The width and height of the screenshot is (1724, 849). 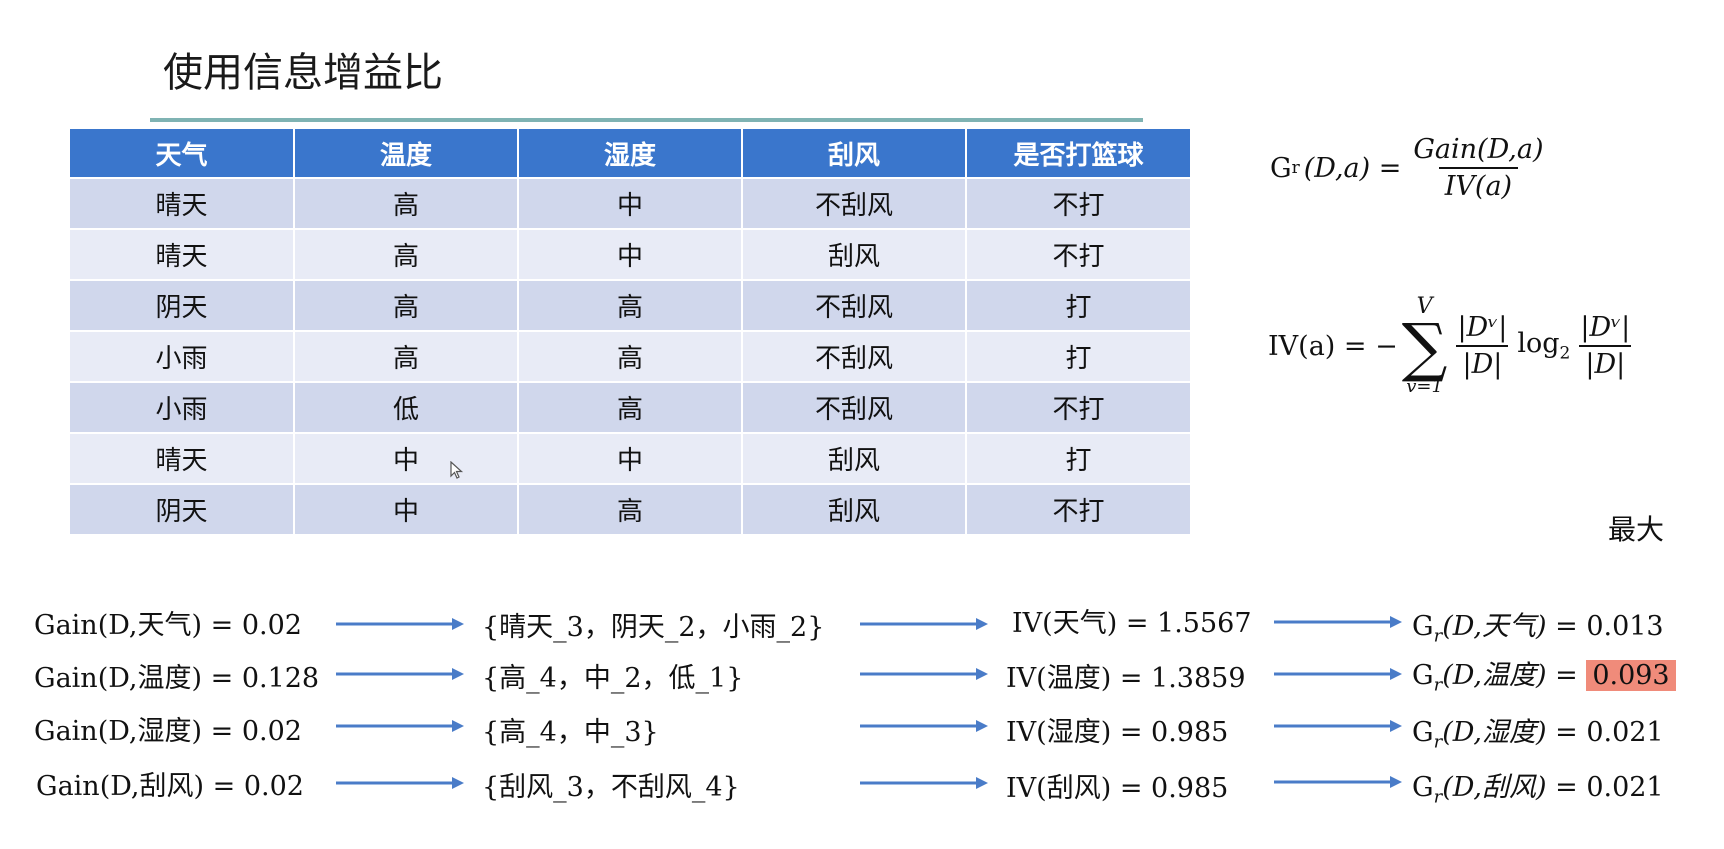 I want to click on iv-fraction-2: |Dᵛ| |D|, so click(x=1605, y=346).